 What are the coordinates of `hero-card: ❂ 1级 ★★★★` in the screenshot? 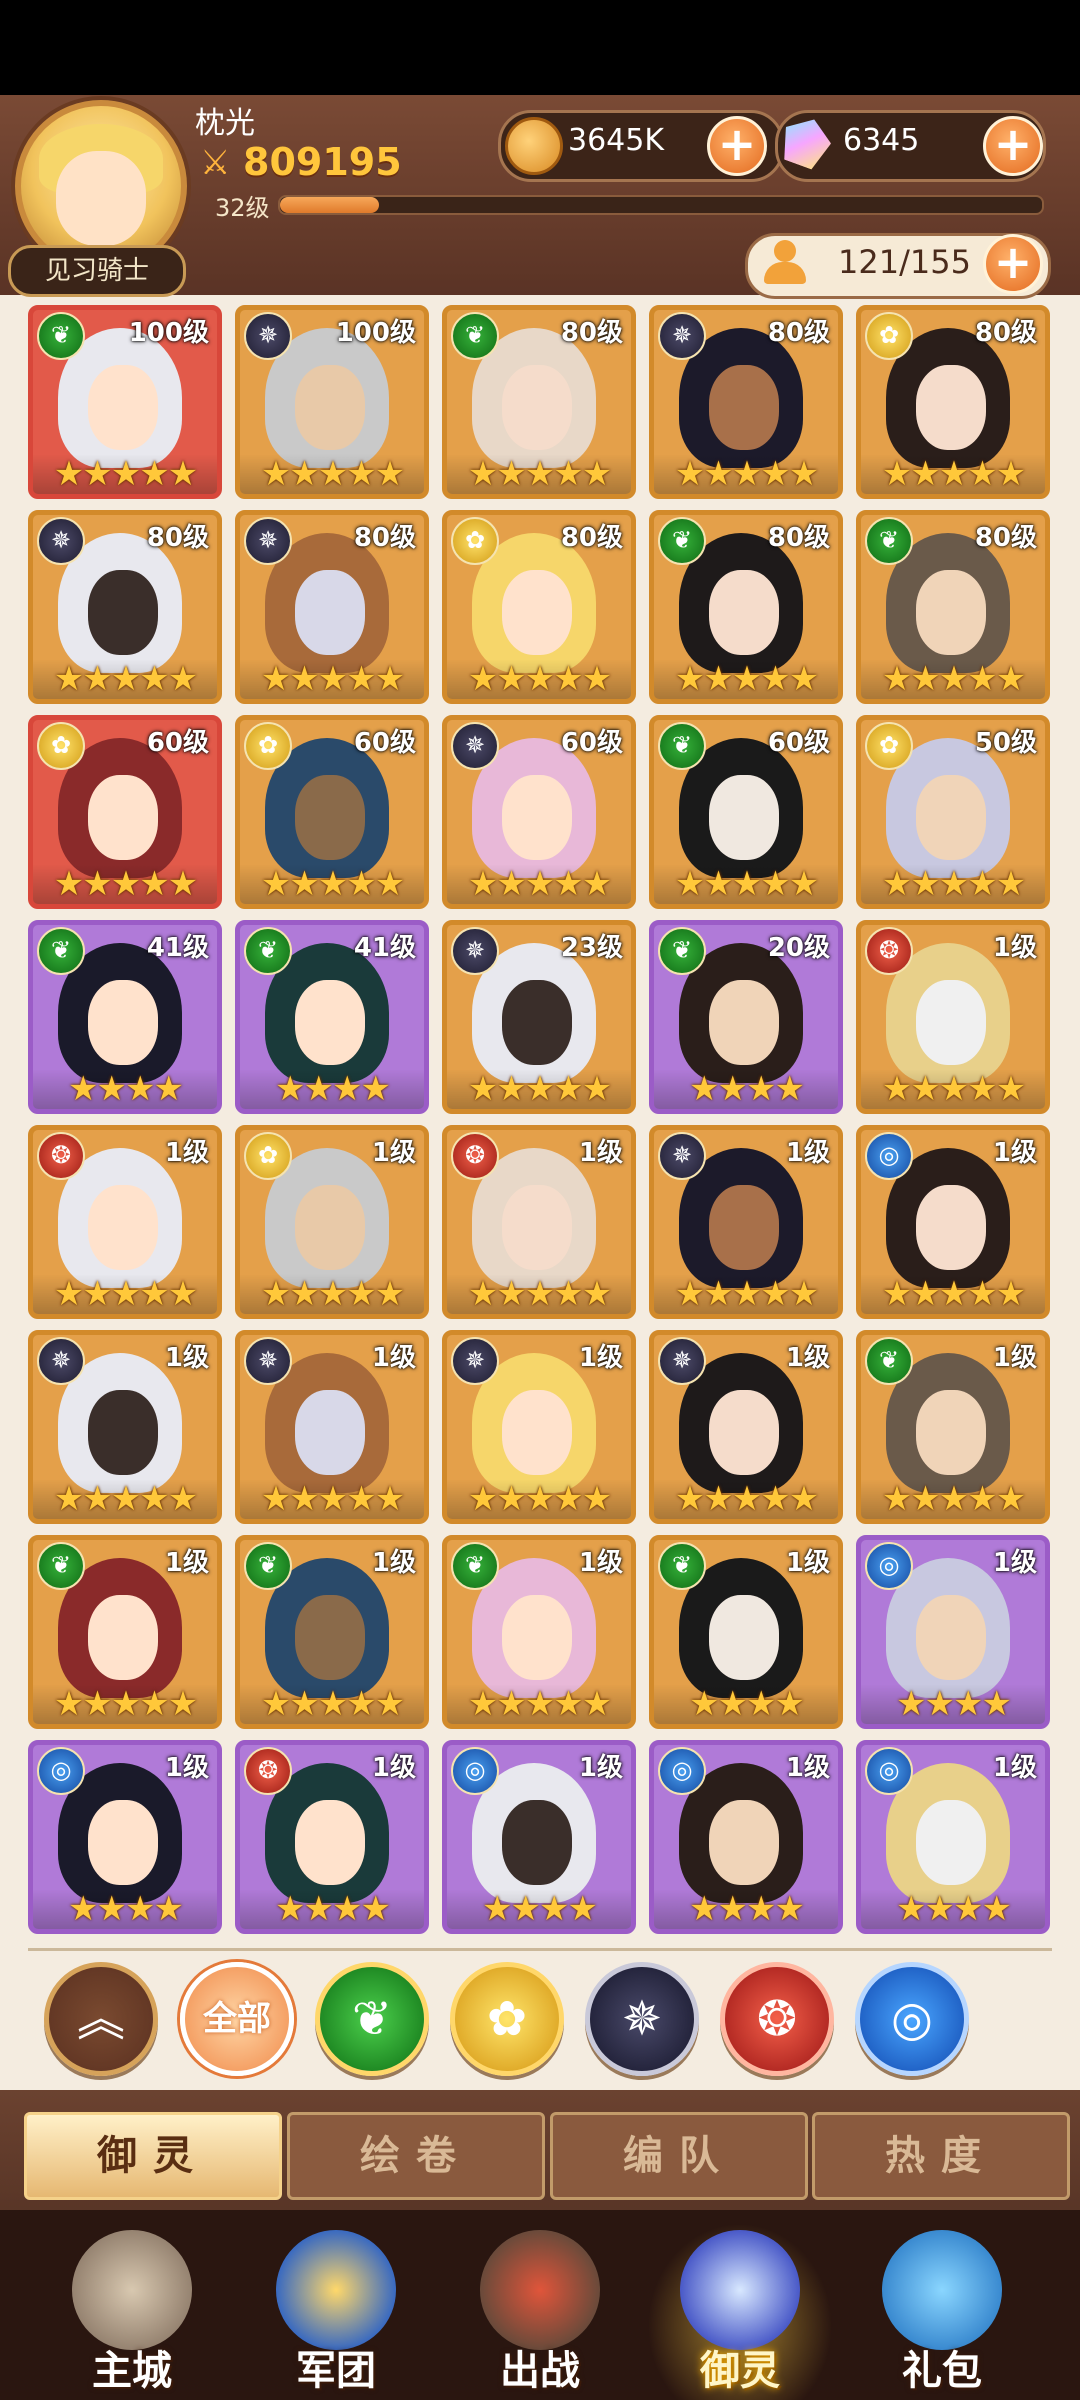 It's located at (332, 1837).